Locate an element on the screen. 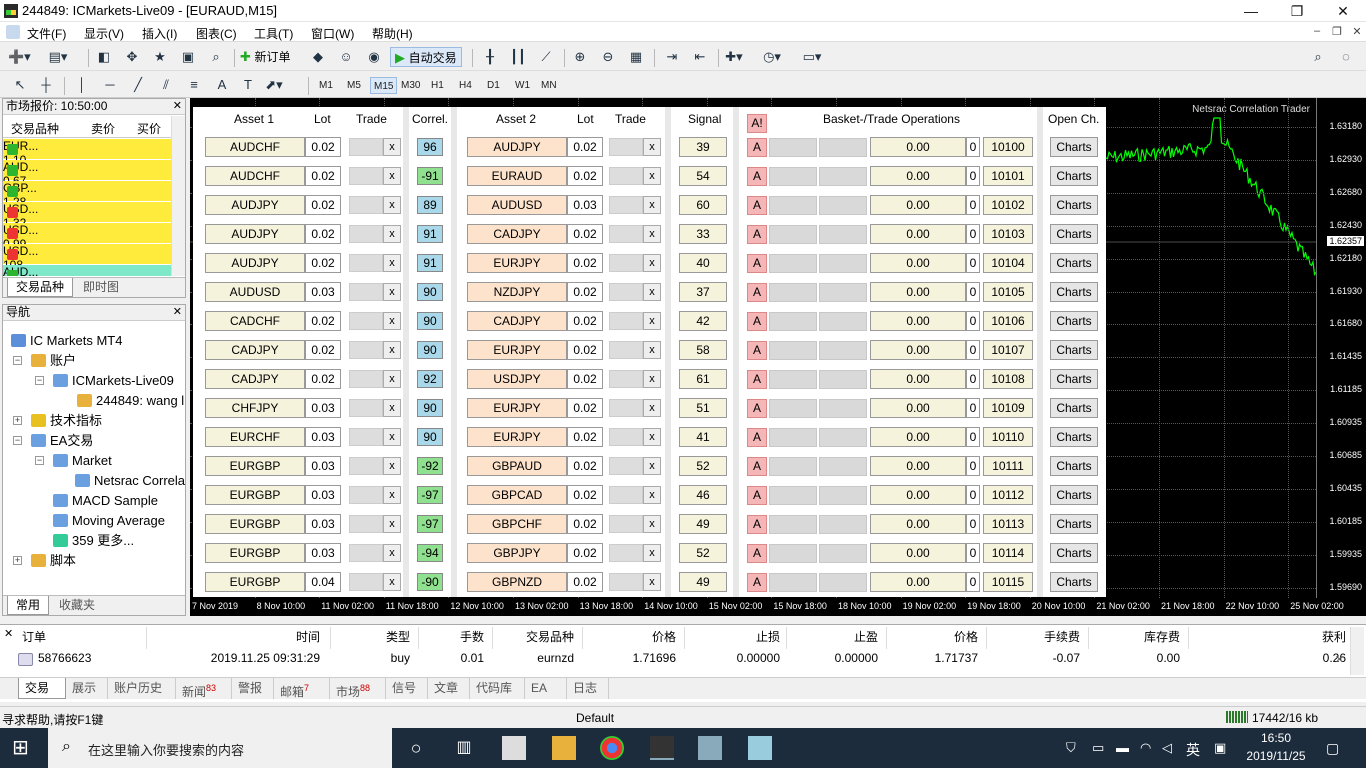  terminal-tab: EA is located at coordinates (546, 688).